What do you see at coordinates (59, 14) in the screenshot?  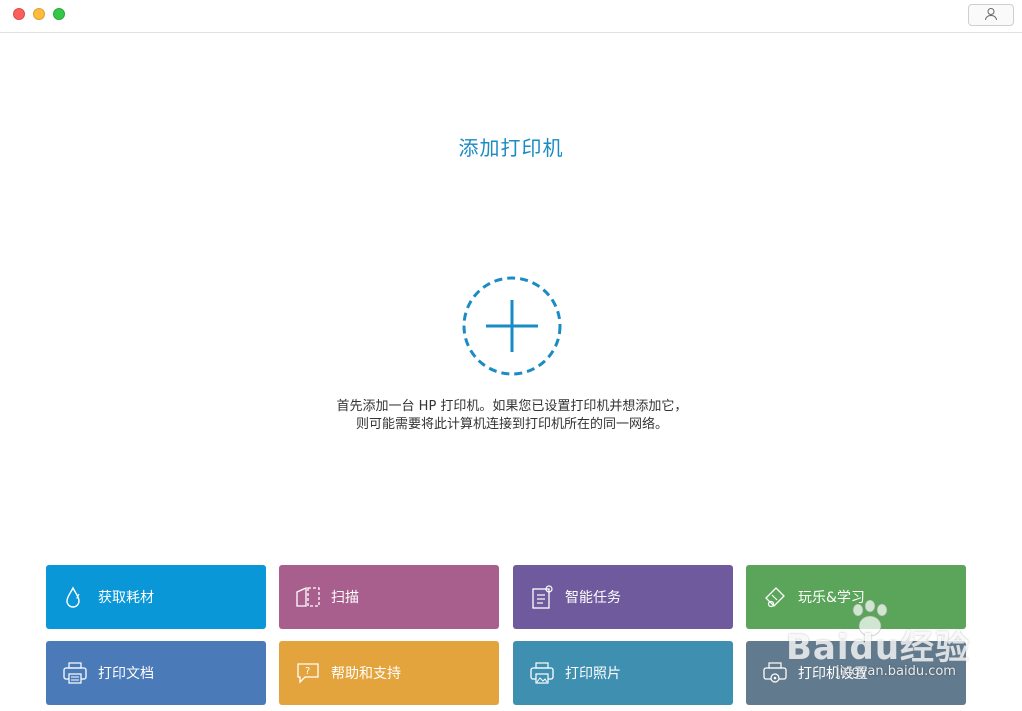 I see `maximize-window-button` at bounding box center [59, 14].